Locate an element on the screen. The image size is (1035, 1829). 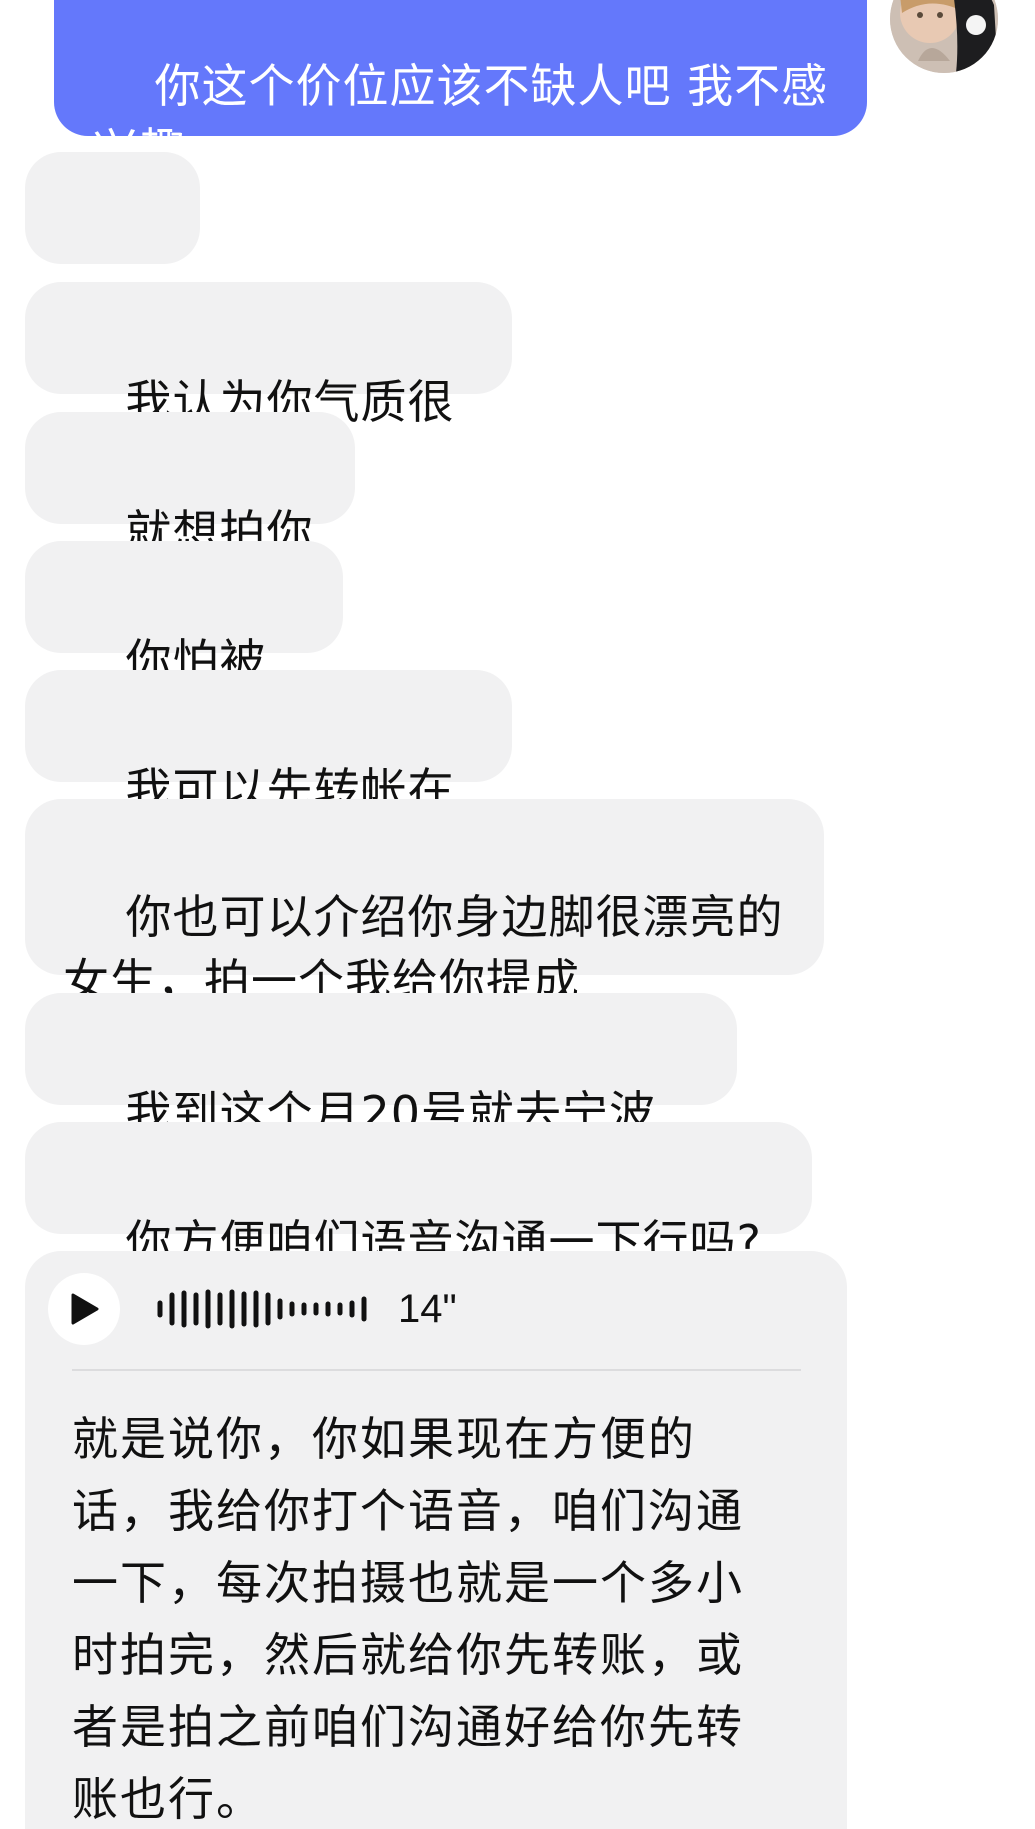
avatar-photo-image is located at coordinates (944, 36).